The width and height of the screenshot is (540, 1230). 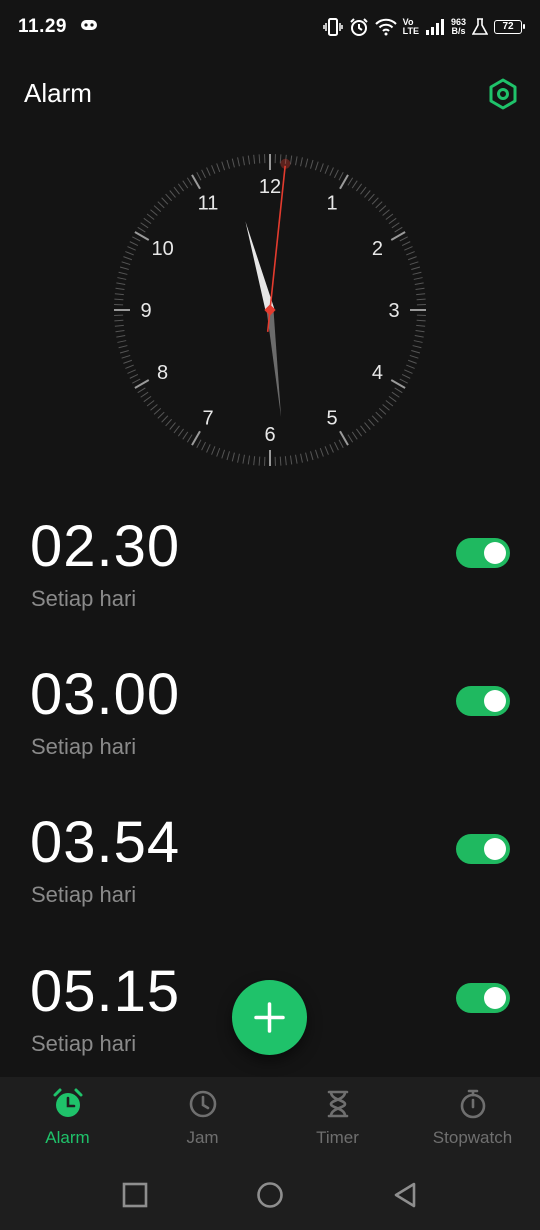 What do you see at coordinates (337, 1104) in the screenshot?
I see `hourglass-icon` at bounding box center [337, 1104].